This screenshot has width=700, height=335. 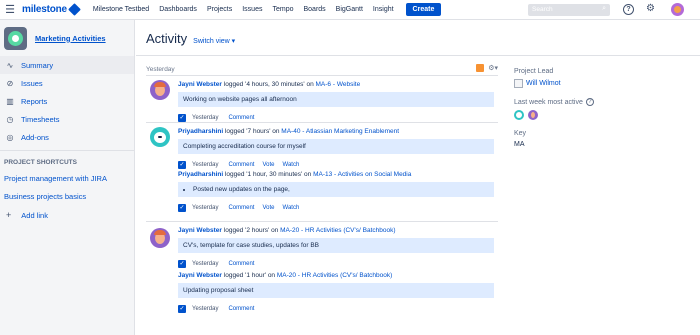 I want to click on activity-actions: ✓ Yesterday Comment, so click(x=336, y=308).